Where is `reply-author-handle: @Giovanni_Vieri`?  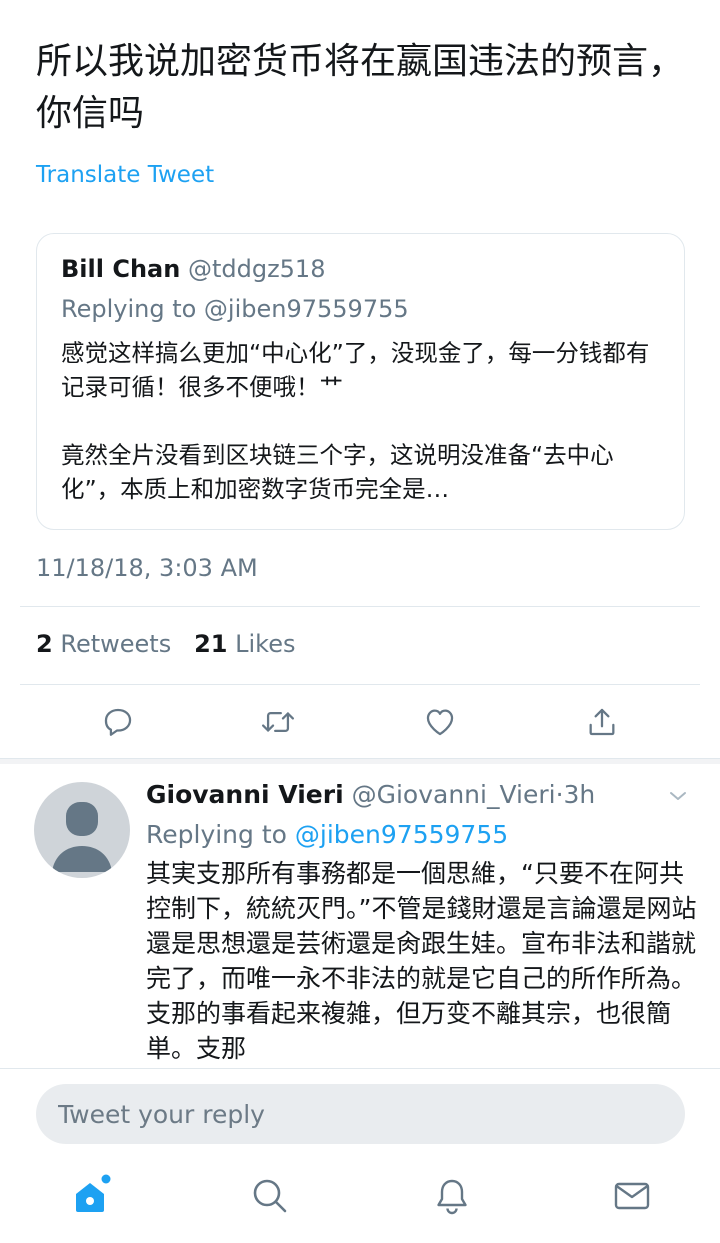 reply-author-handle: @Giovanni_Vieri is located at coordinates (454, 794).